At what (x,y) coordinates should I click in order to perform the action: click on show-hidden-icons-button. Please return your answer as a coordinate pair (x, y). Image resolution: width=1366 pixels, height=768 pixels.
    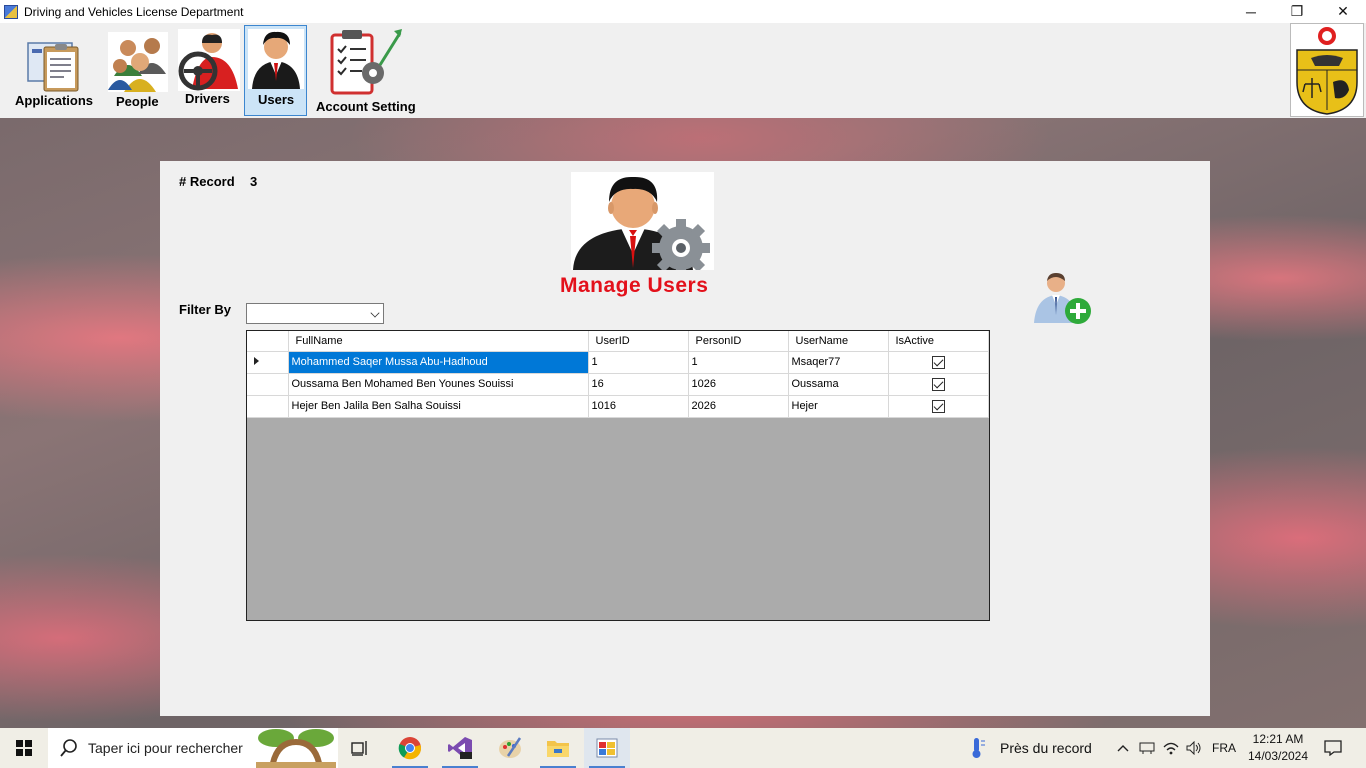
    Looking at the image, I should click on (1123, 748).